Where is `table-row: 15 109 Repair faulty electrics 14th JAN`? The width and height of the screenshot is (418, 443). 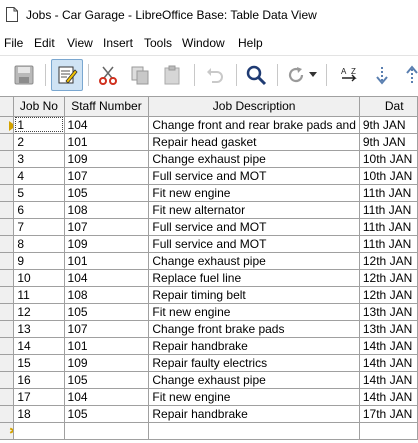 table-row: 15 109 Repair faulty electrics 14th JAN is located at coordinates (209, 363).